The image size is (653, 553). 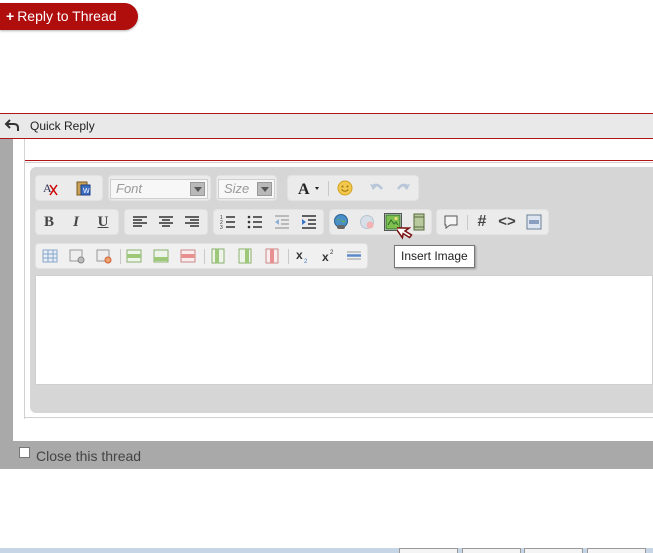 What do you see at coordinates (103, 222) in the screenshot?
I see `underline-button: U` at bounding box center [103, 222].